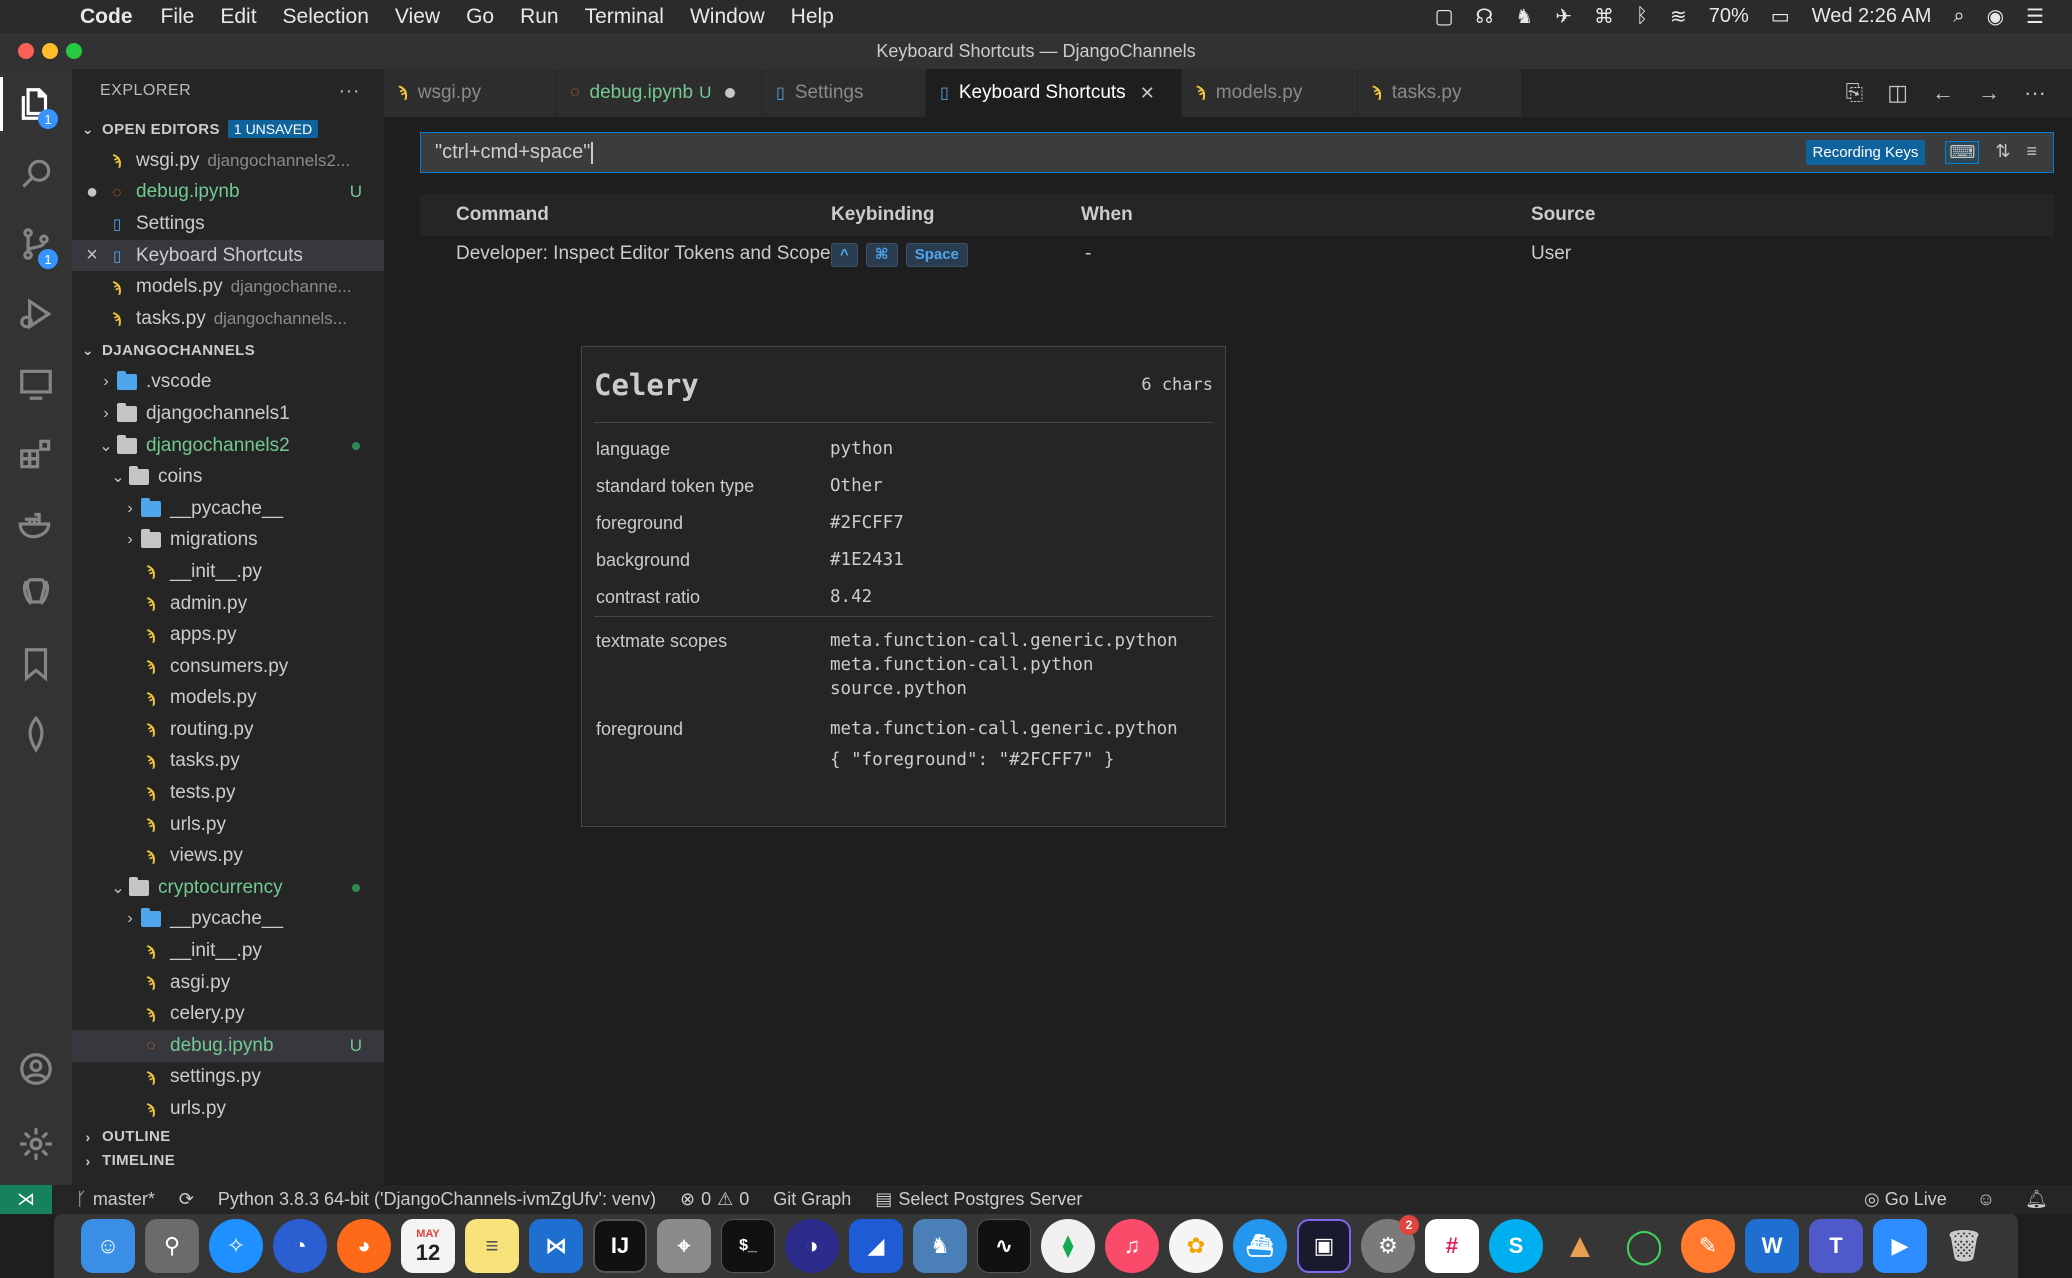 The image size is (2072, 1278). What do you see at coordinates (1900, 1246) in the screenshot?
I see `zoom-icon: ▶` at bounding box center [1900, 1246].